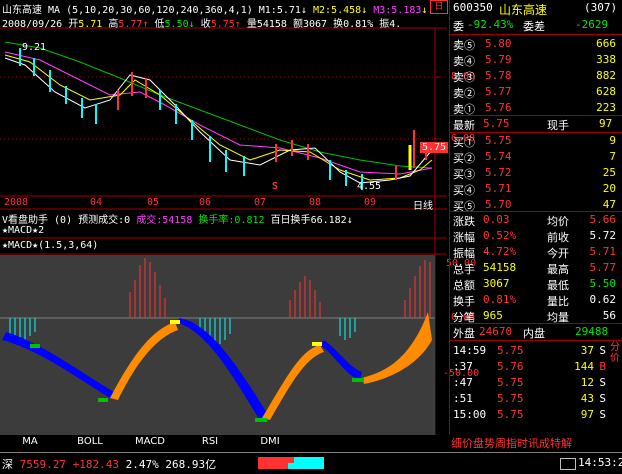  Describe the element at coordinates (470, 350) in the screenshot. I see `tick-time: 14:59` at that location.